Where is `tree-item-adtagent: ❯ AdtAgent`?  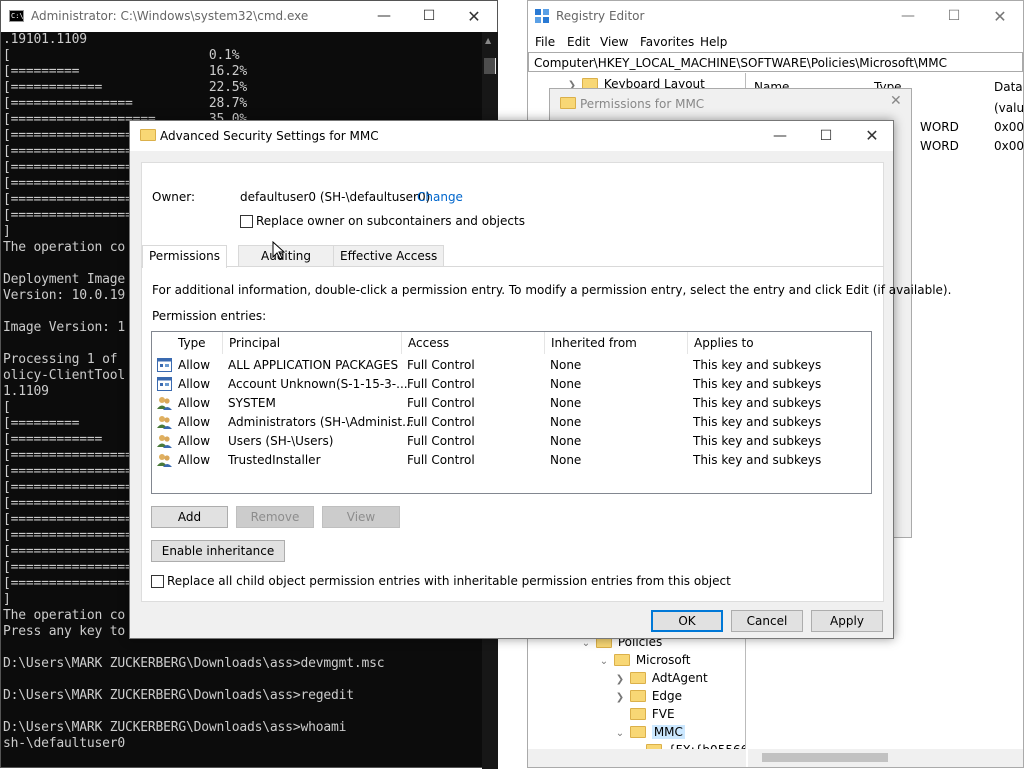 tree-item-adtagent: ❯ AdtAgent is located at coordinates (661, 678).